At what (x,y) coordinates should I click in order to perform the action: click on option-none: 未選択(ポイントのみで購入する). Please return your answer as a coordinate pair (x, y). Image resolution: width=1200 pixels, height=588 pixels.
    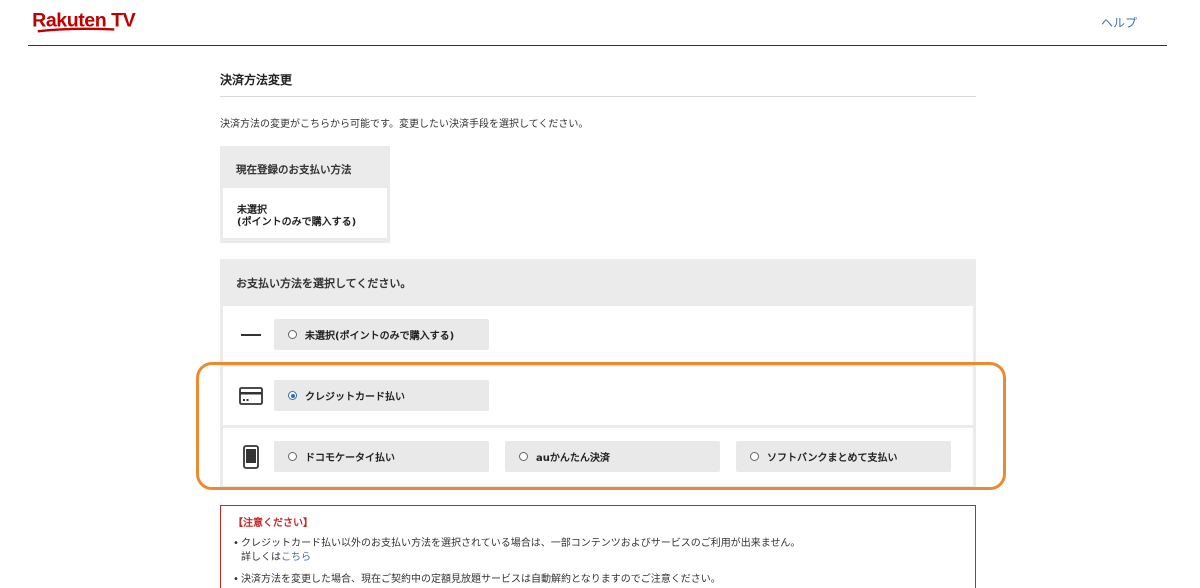
    Looking at the image, I should click on (381, 334).